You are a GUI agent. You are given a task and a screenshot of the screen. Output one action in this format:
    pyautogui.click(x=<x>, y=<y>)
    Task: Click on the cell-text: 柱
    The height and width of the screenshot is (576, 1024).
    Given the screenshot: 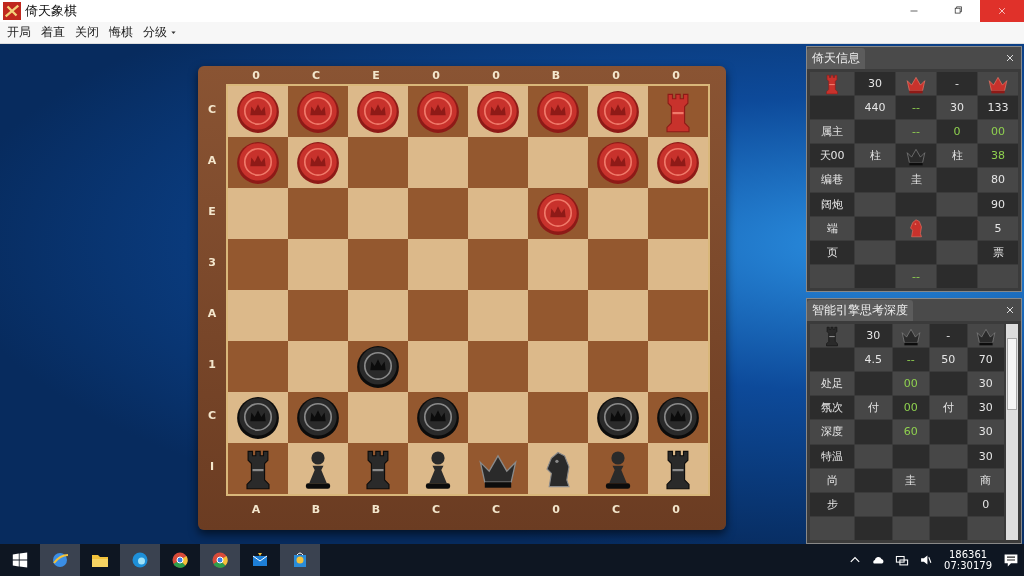 What is the action you would take?
    pyautogui.click(x=875, y=156)
    